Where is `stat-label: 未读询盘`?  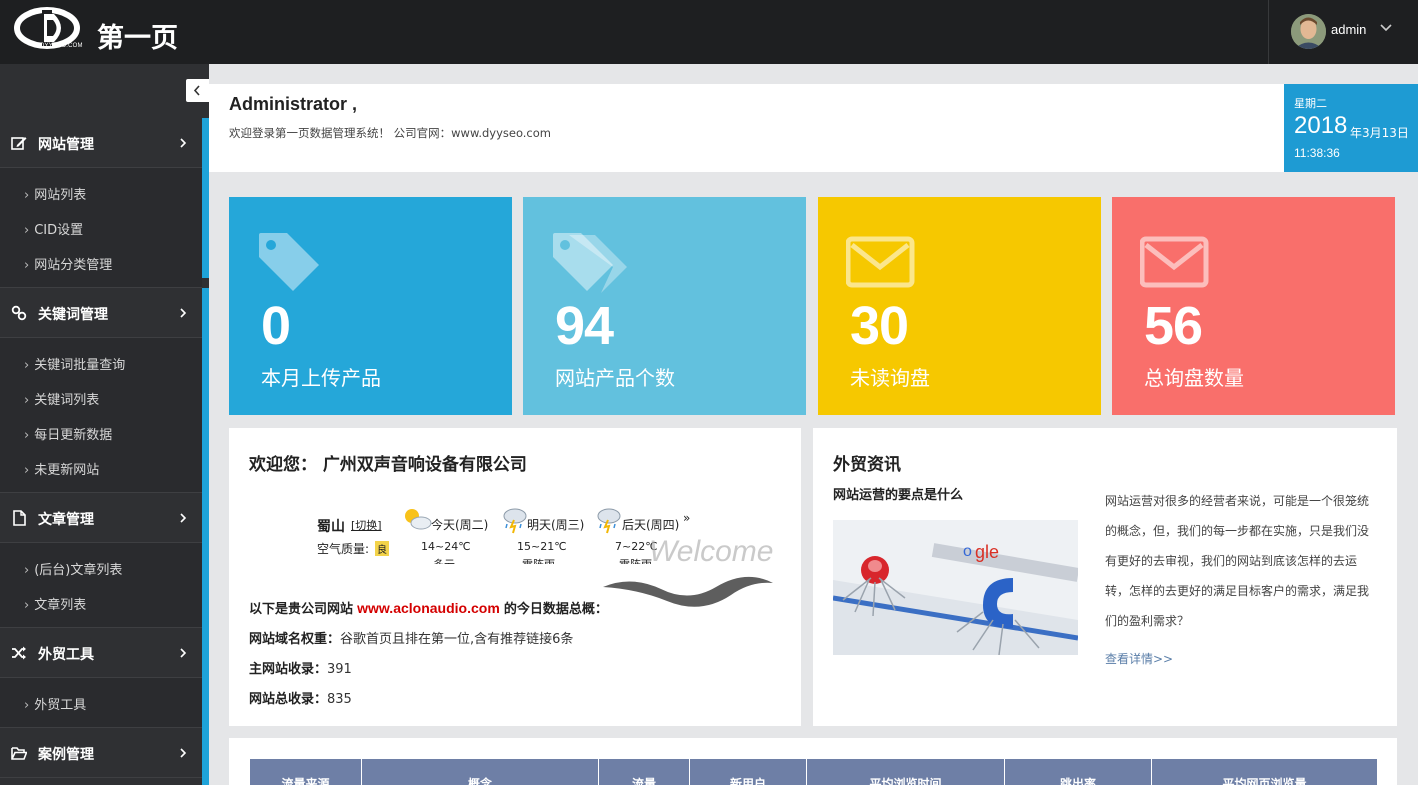 stat-label: 未读询盘 is located at coordinates (890, 378).